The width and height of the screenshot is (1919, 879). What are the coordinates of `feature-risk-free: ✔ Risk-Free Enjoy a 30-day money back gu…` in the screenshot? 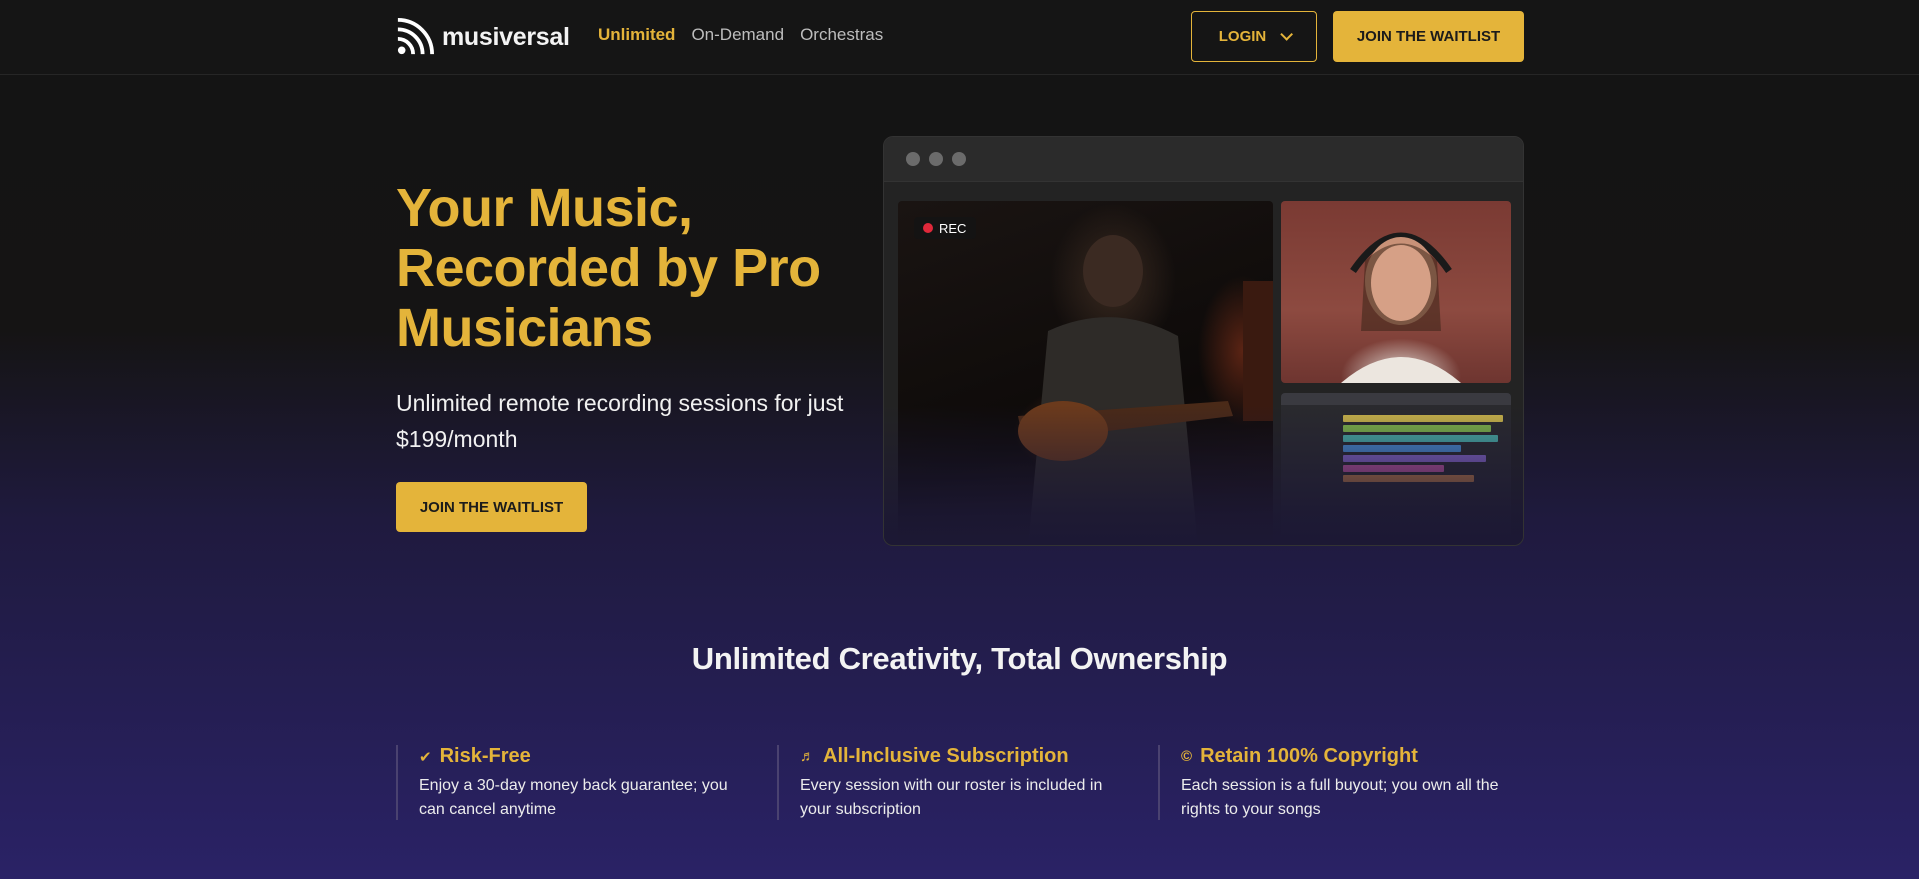 It's located at (576, 782).